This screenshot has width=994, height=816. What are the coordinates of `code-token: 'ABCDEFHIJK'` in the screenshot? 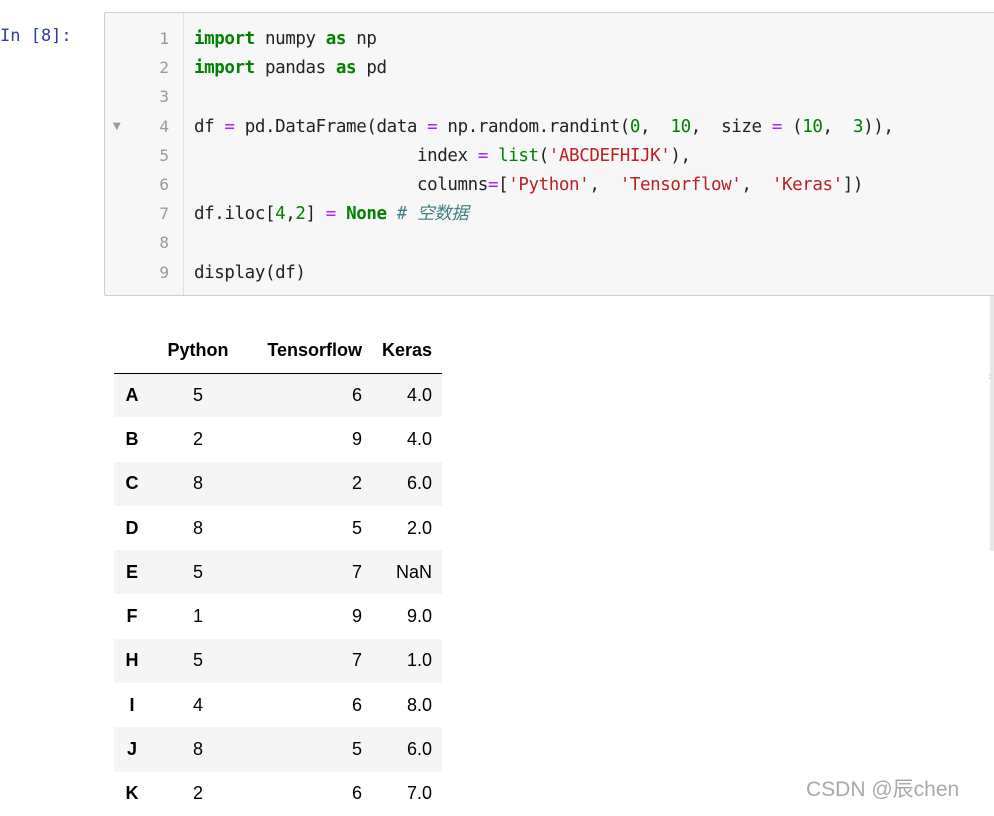 It's located at (609, 156).